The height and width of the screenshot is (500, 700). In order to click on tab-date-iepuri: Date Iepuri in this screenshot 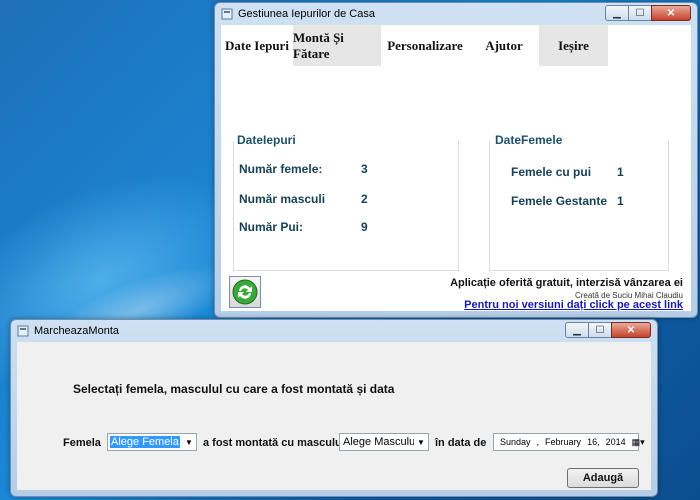, I will do `click(257, 45)`.